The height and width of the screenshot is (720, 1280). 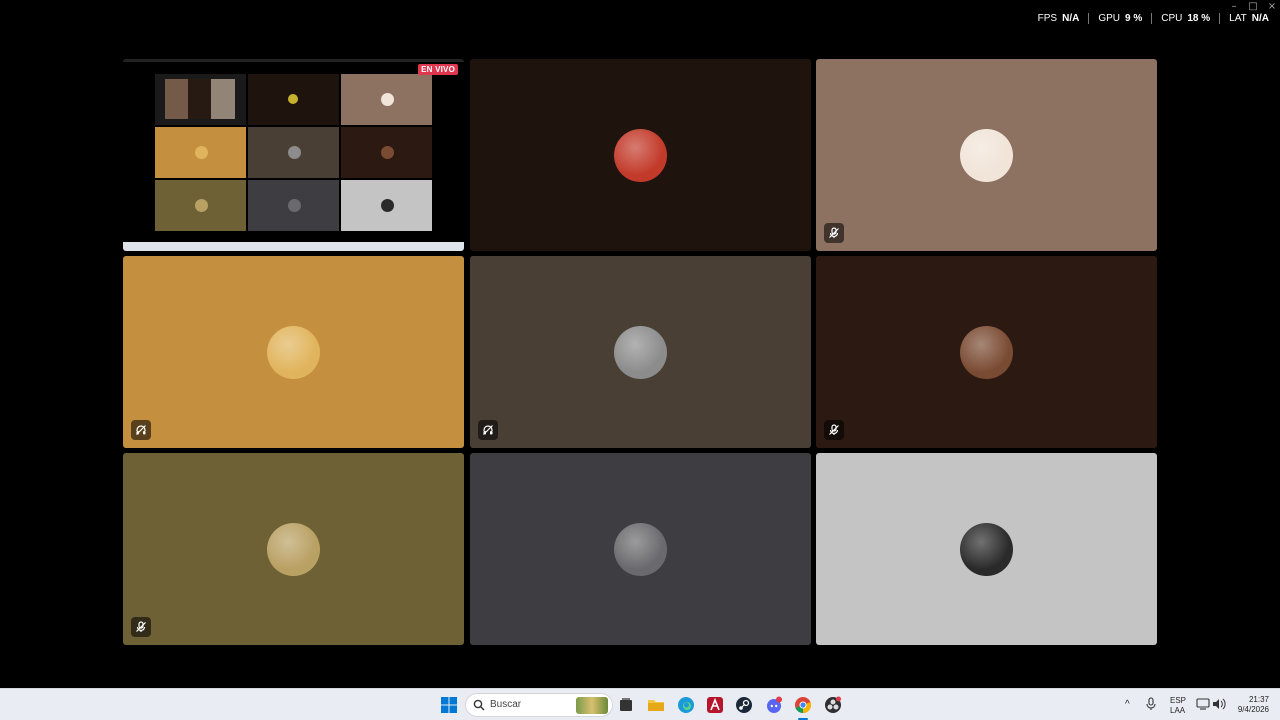 What do you see at coordinates (1249, 19) in the screenshot?
I see `latency-stat: LAT N/A` at bounding box center [1249, 19].